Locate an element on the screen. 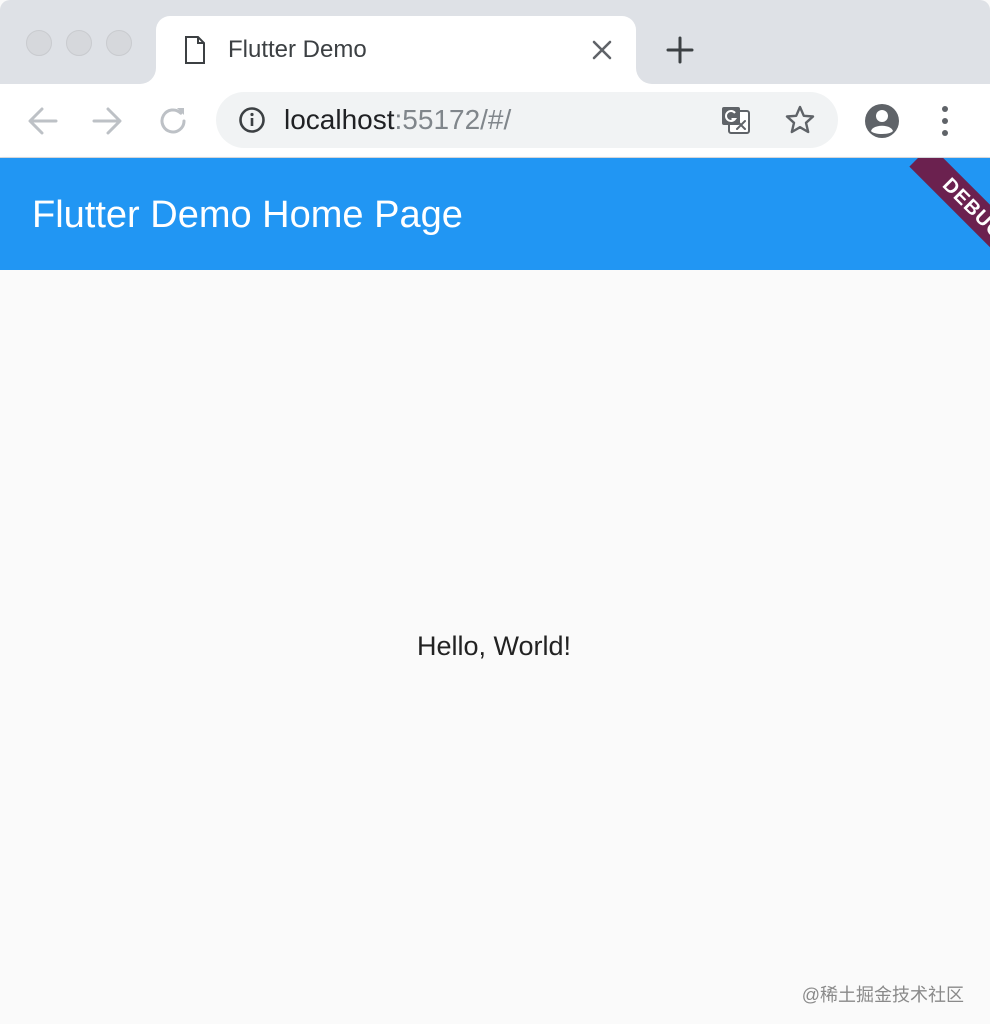  url-host: localhost is located at coordinates (339, 119).